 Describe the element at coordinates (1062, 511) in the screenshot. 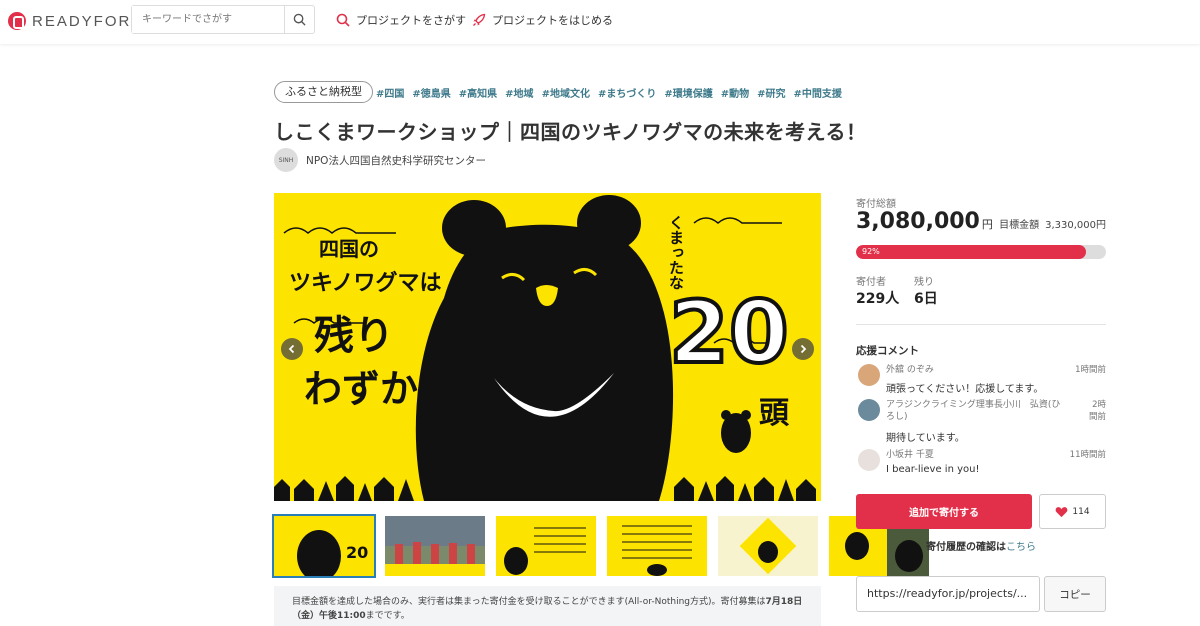

I see `heart-icon` at that location.